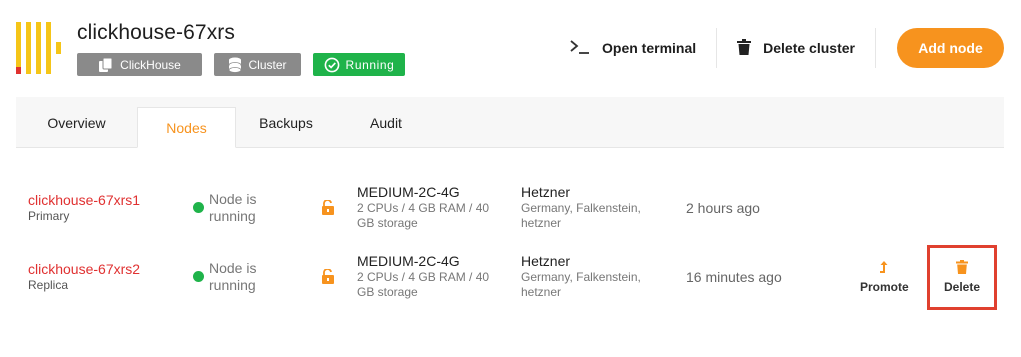  Describe the element at coordinates (48, 285) in the screenshot. I see `node-role: Replica` at that location.